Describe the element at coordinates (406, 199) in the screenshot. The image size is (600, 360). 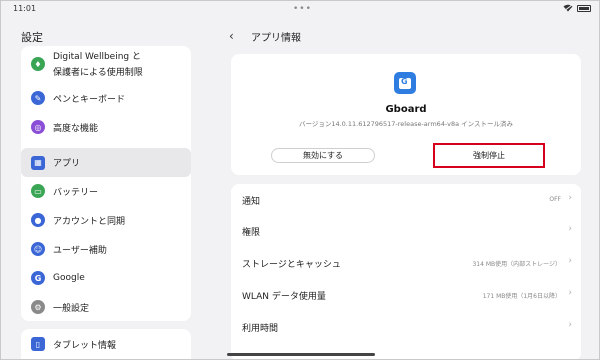
I see `row-notifications: 通知 OFF ›` at that location.